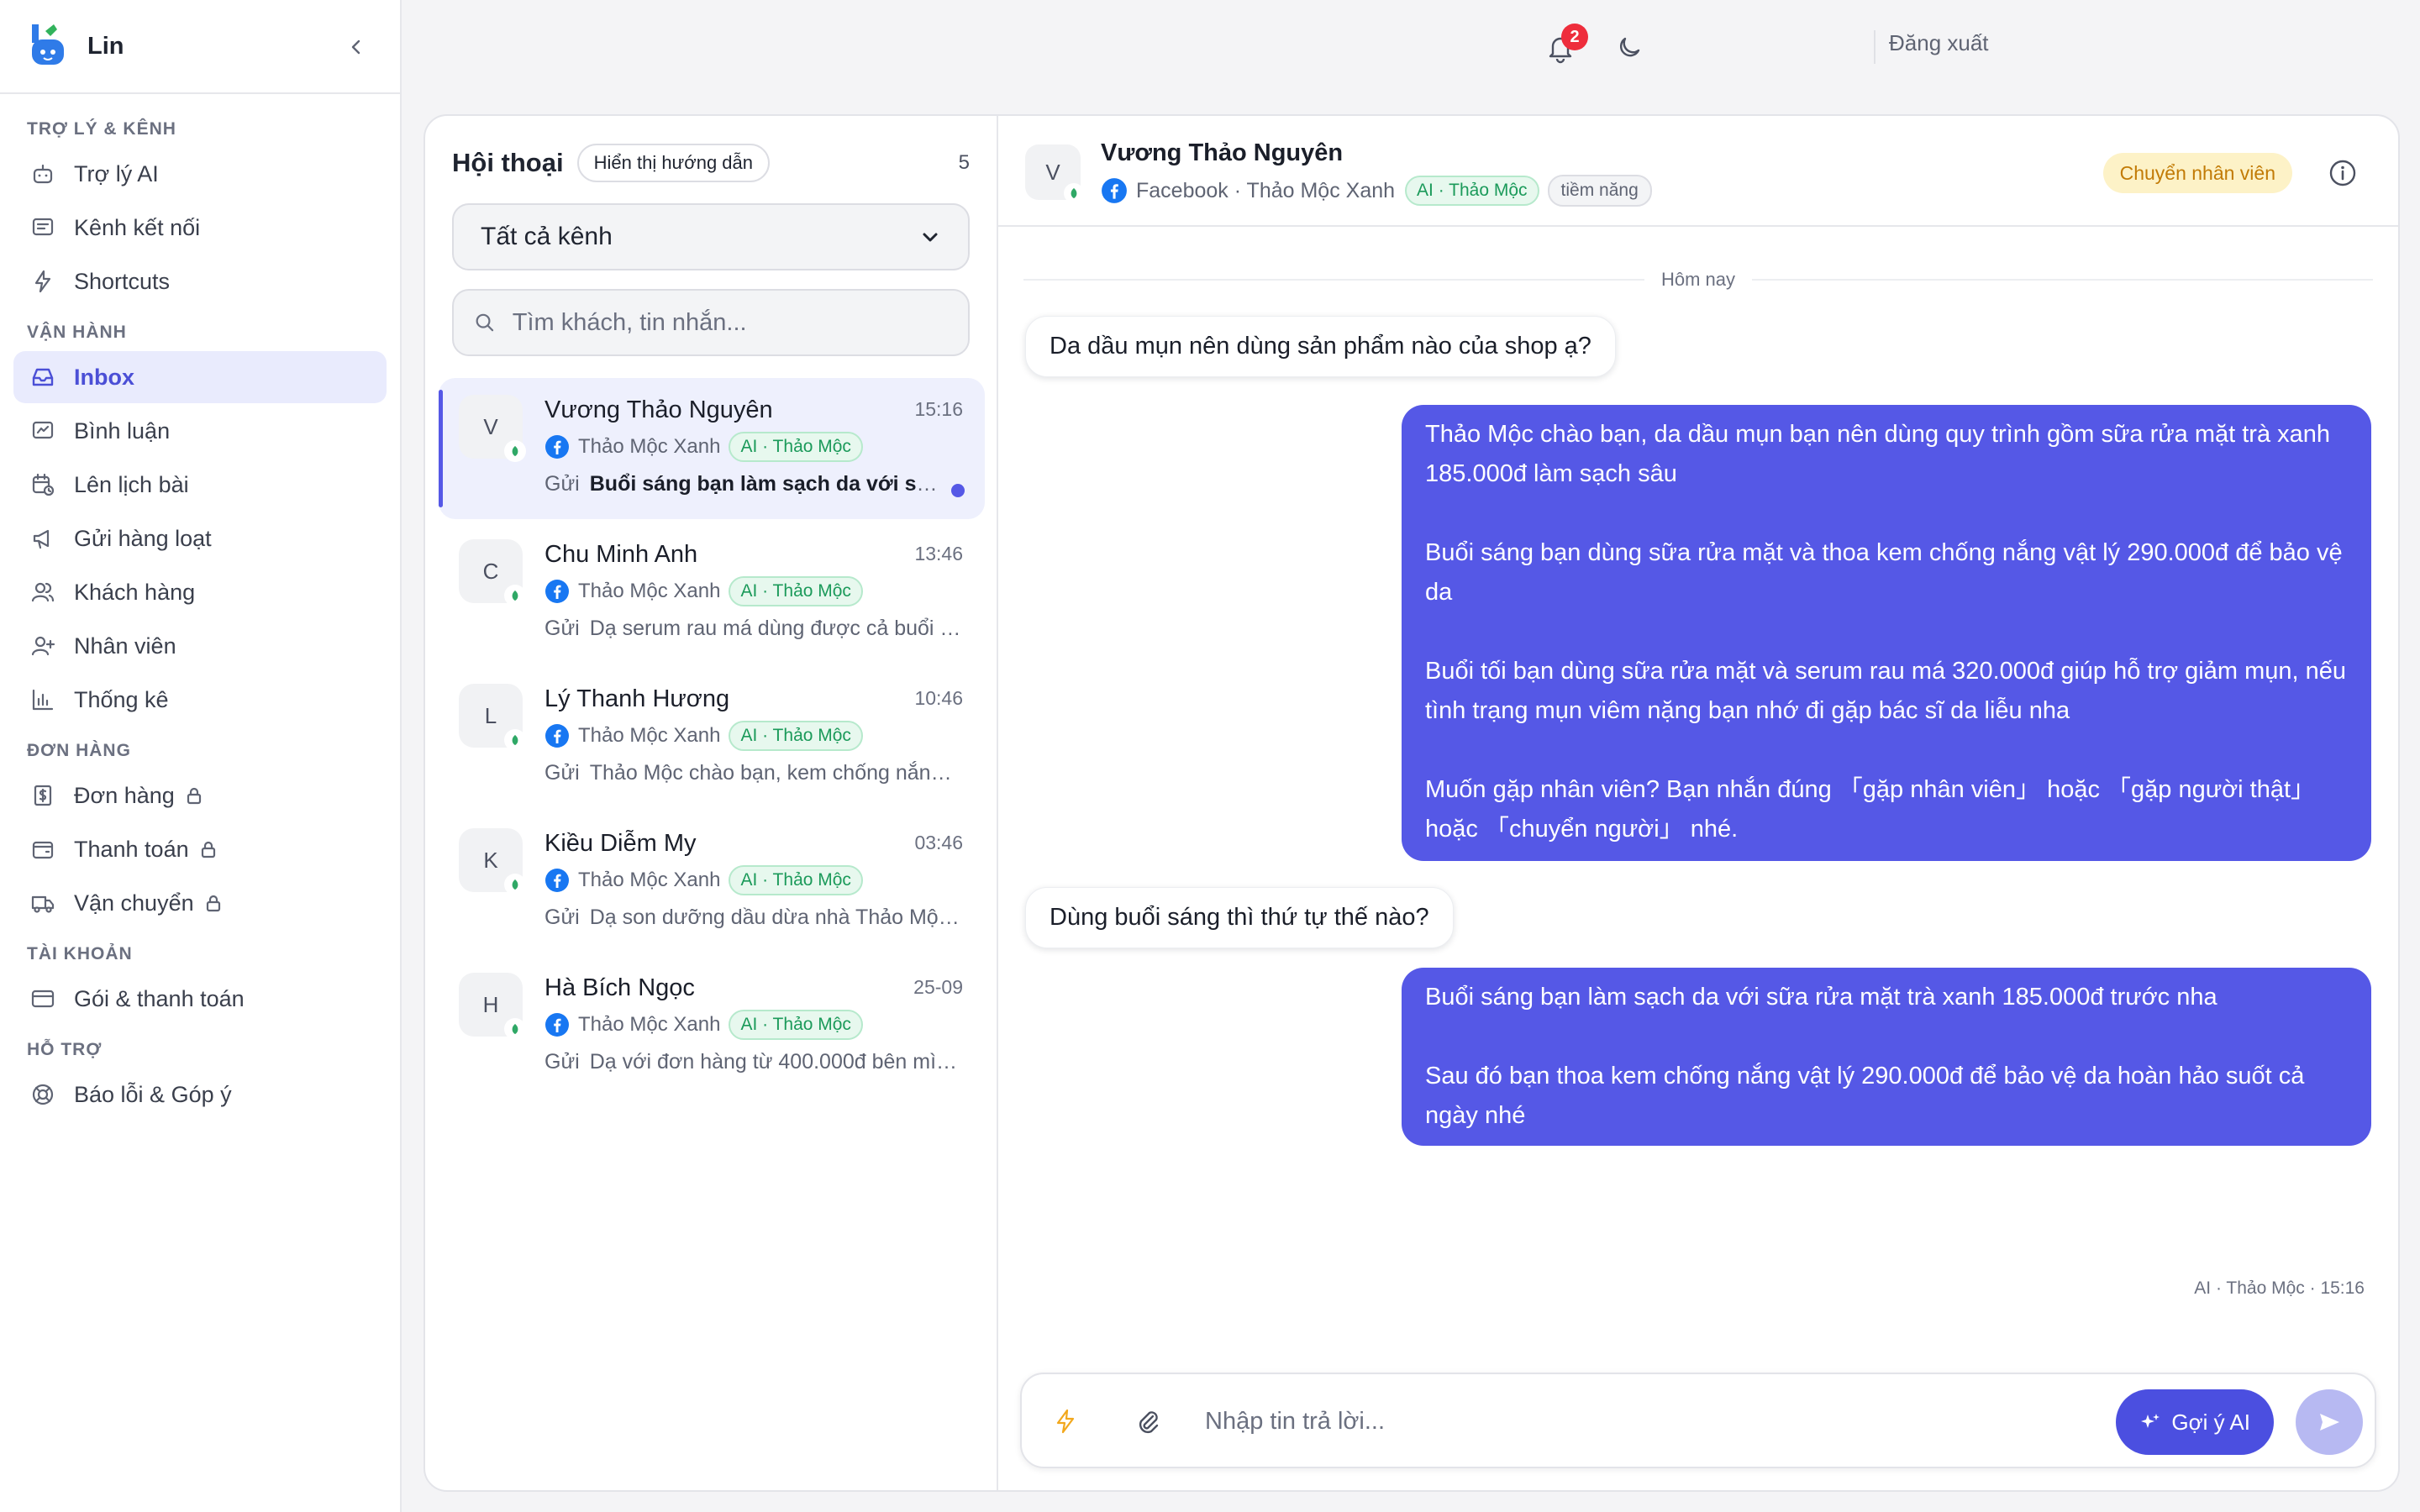  What do you see at coordinates (938, 842) in the screenshot?
I see `conversation-time: 03:46` at bounding box center [938, 842].